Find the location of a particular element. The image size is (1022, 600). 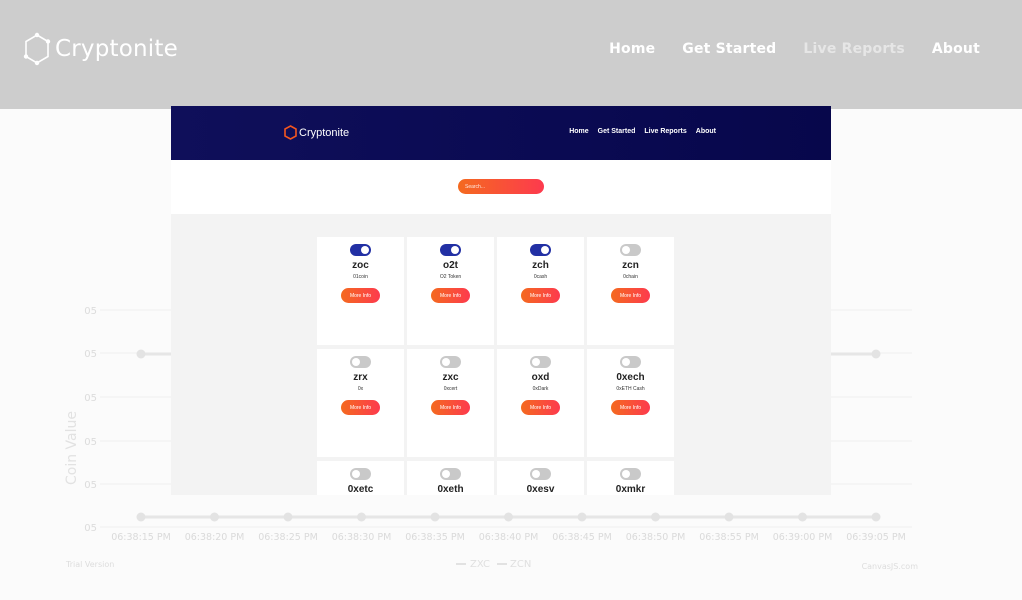

chart-legend: ZXC ZCN is located at coordinates (493, 564).